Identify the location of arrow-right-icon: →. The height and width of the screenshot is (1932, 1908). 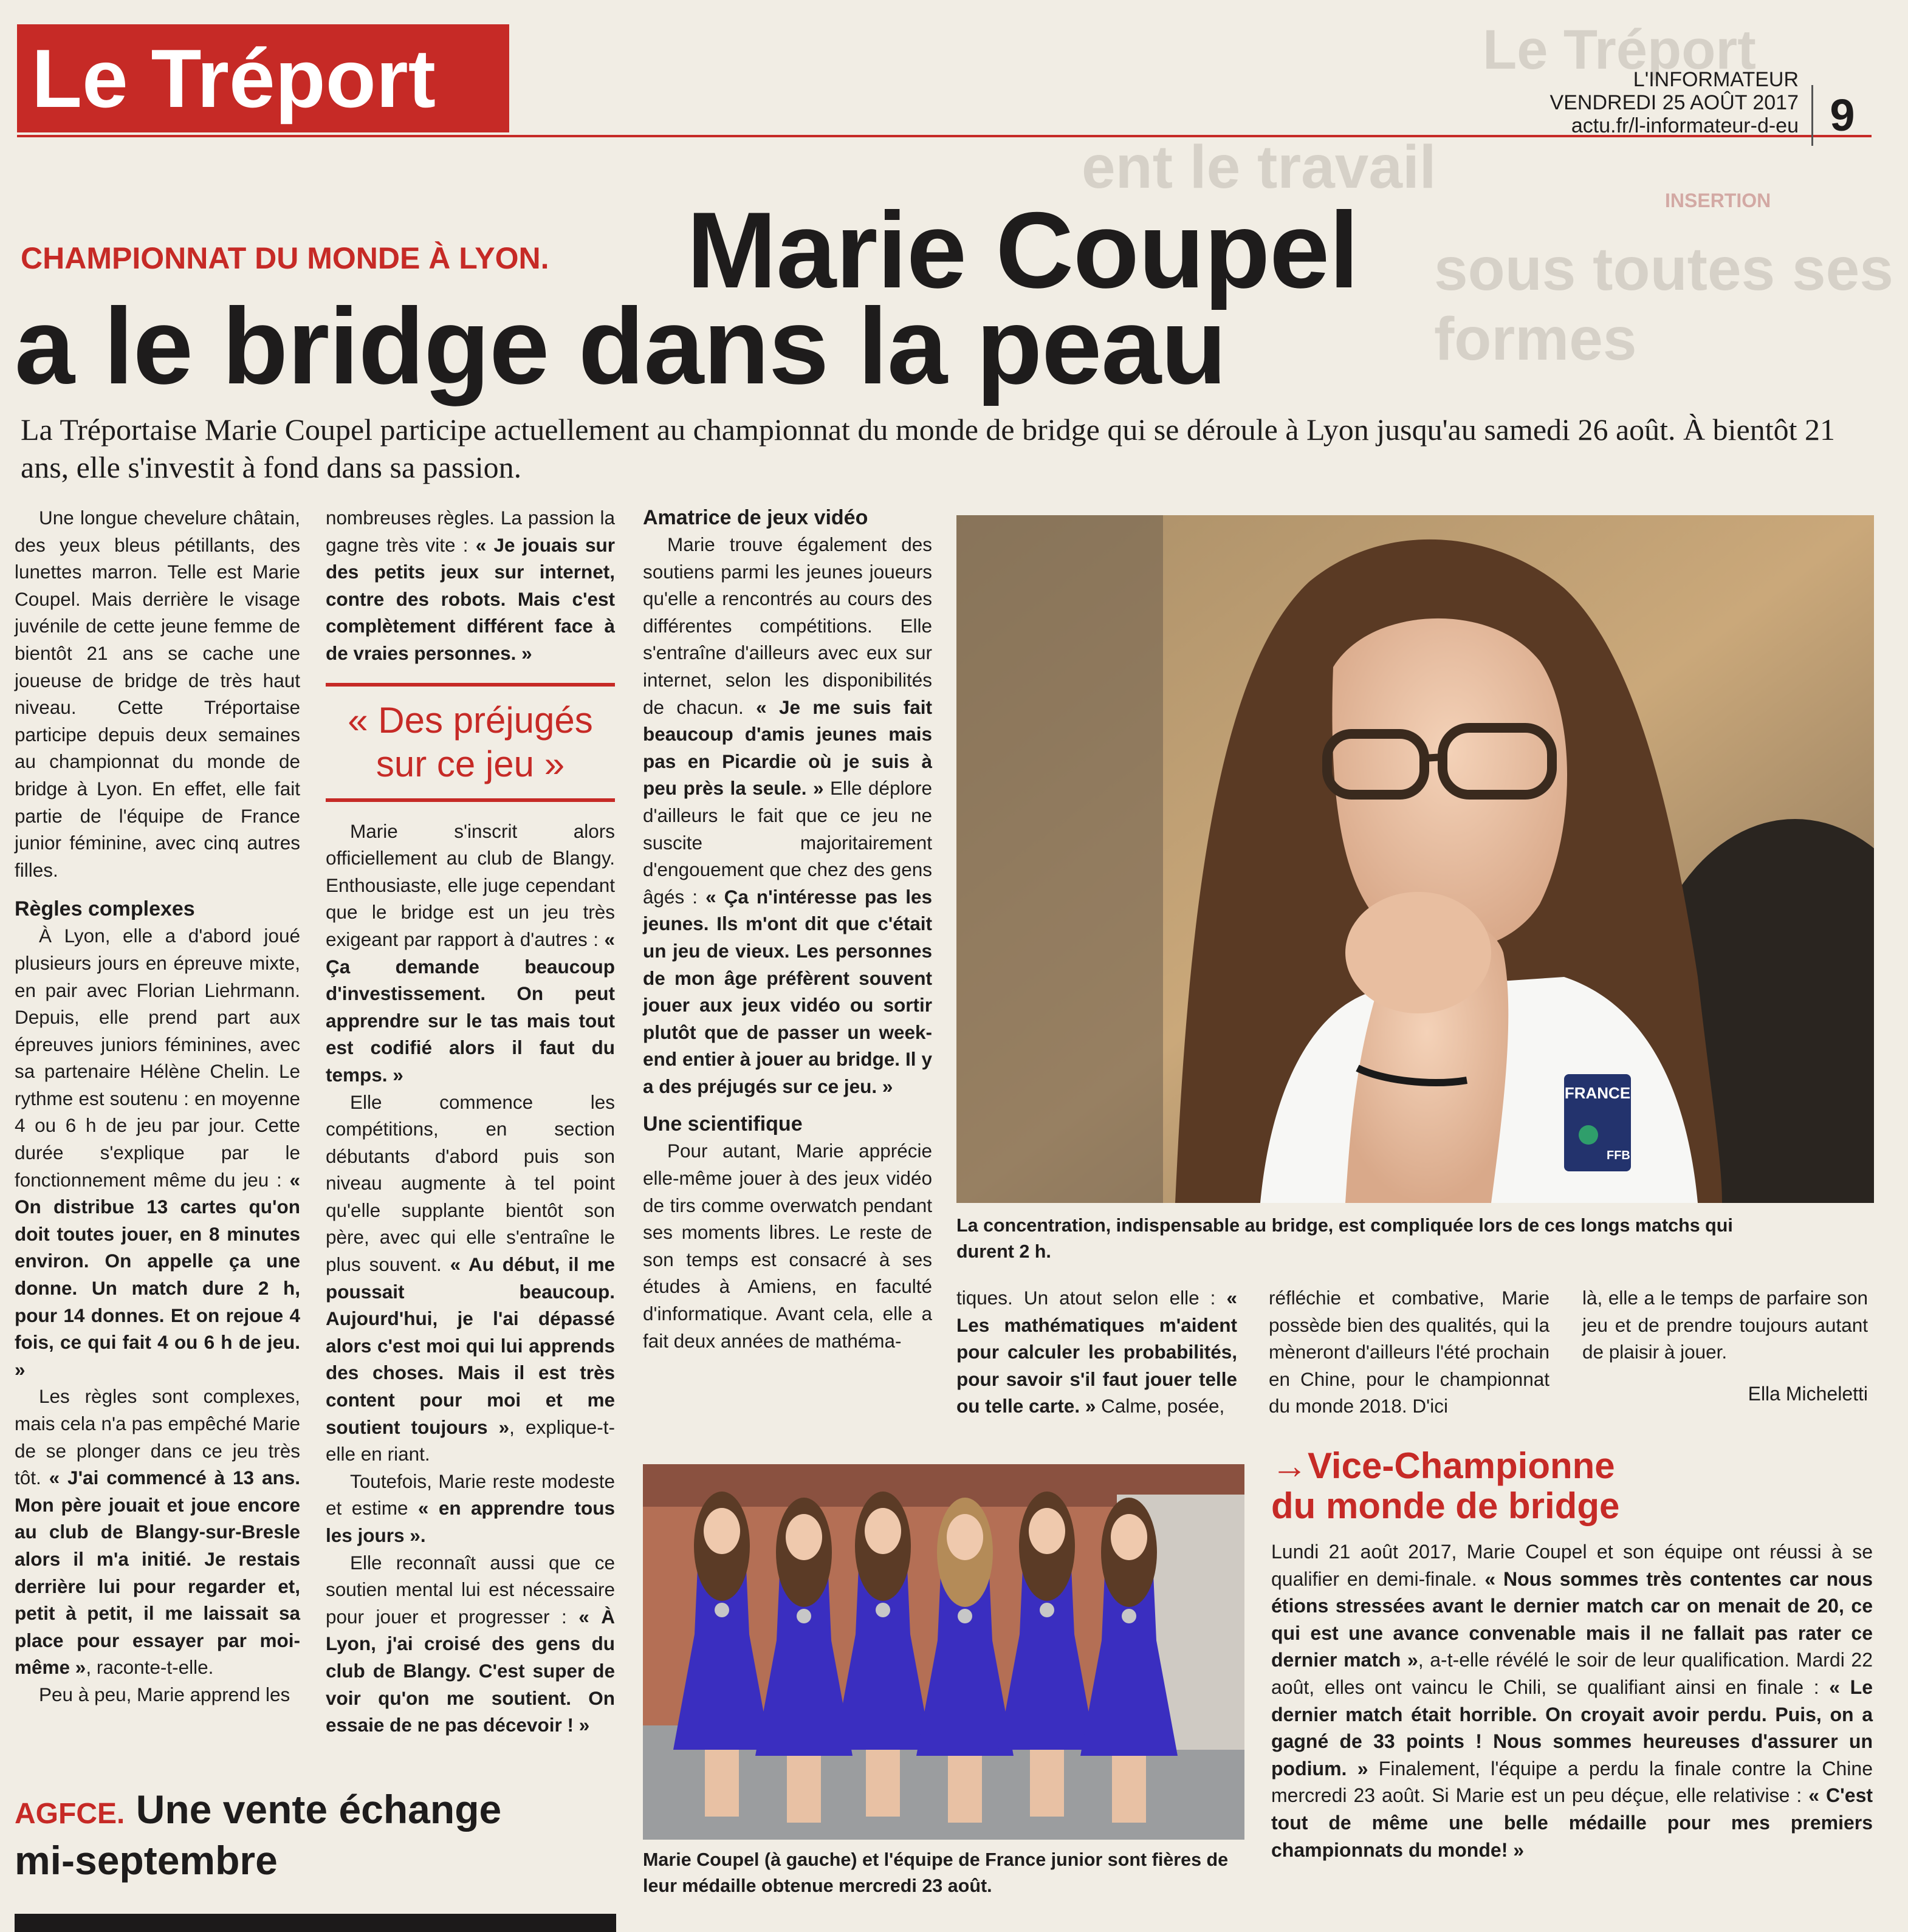
(1289, 1465).